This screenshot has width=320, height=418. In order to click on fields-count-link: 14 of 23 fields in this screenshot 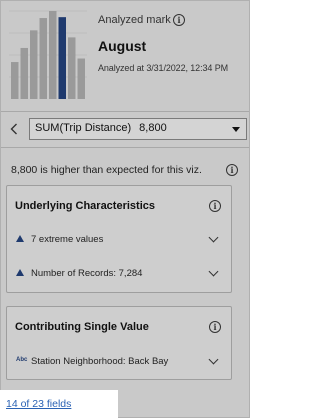, I will do `click(38, 404)`.